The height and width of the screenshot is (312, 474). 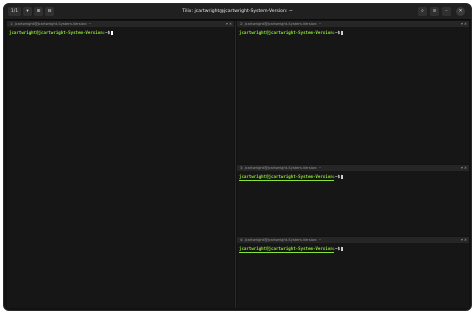 What do you see at coordinates (14, 11) in the screenshot?
I see `session-switcher-button: 1/1` at bounding box center [14, 11].